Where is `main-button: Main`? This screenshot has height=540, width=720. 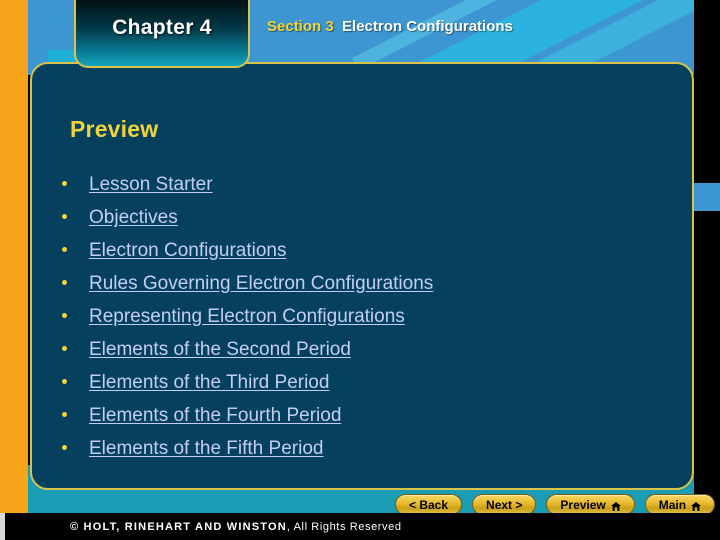 main-button: Main is located at coordinates (680, 504).